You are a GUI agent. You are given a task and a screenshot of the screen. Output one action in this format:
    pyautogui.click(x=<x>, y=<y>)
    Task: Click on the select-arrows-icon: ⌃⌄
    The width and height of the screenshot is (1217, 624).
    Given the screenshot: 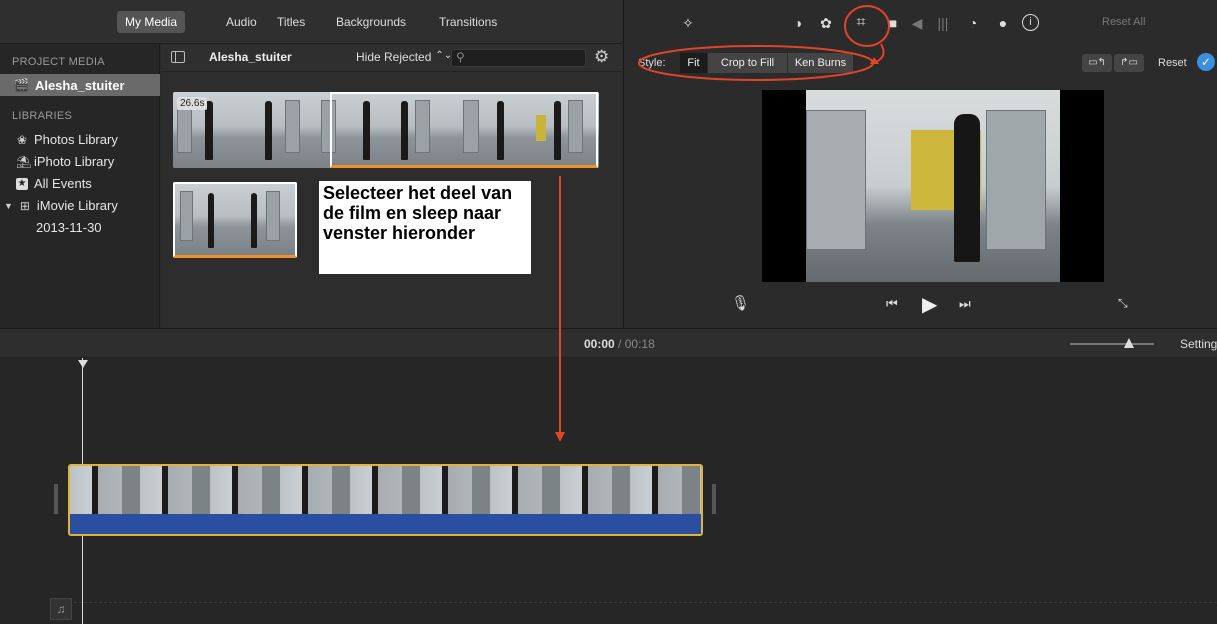 What is the action you would take?
    pyautogui.click(x=444, y=55)
    